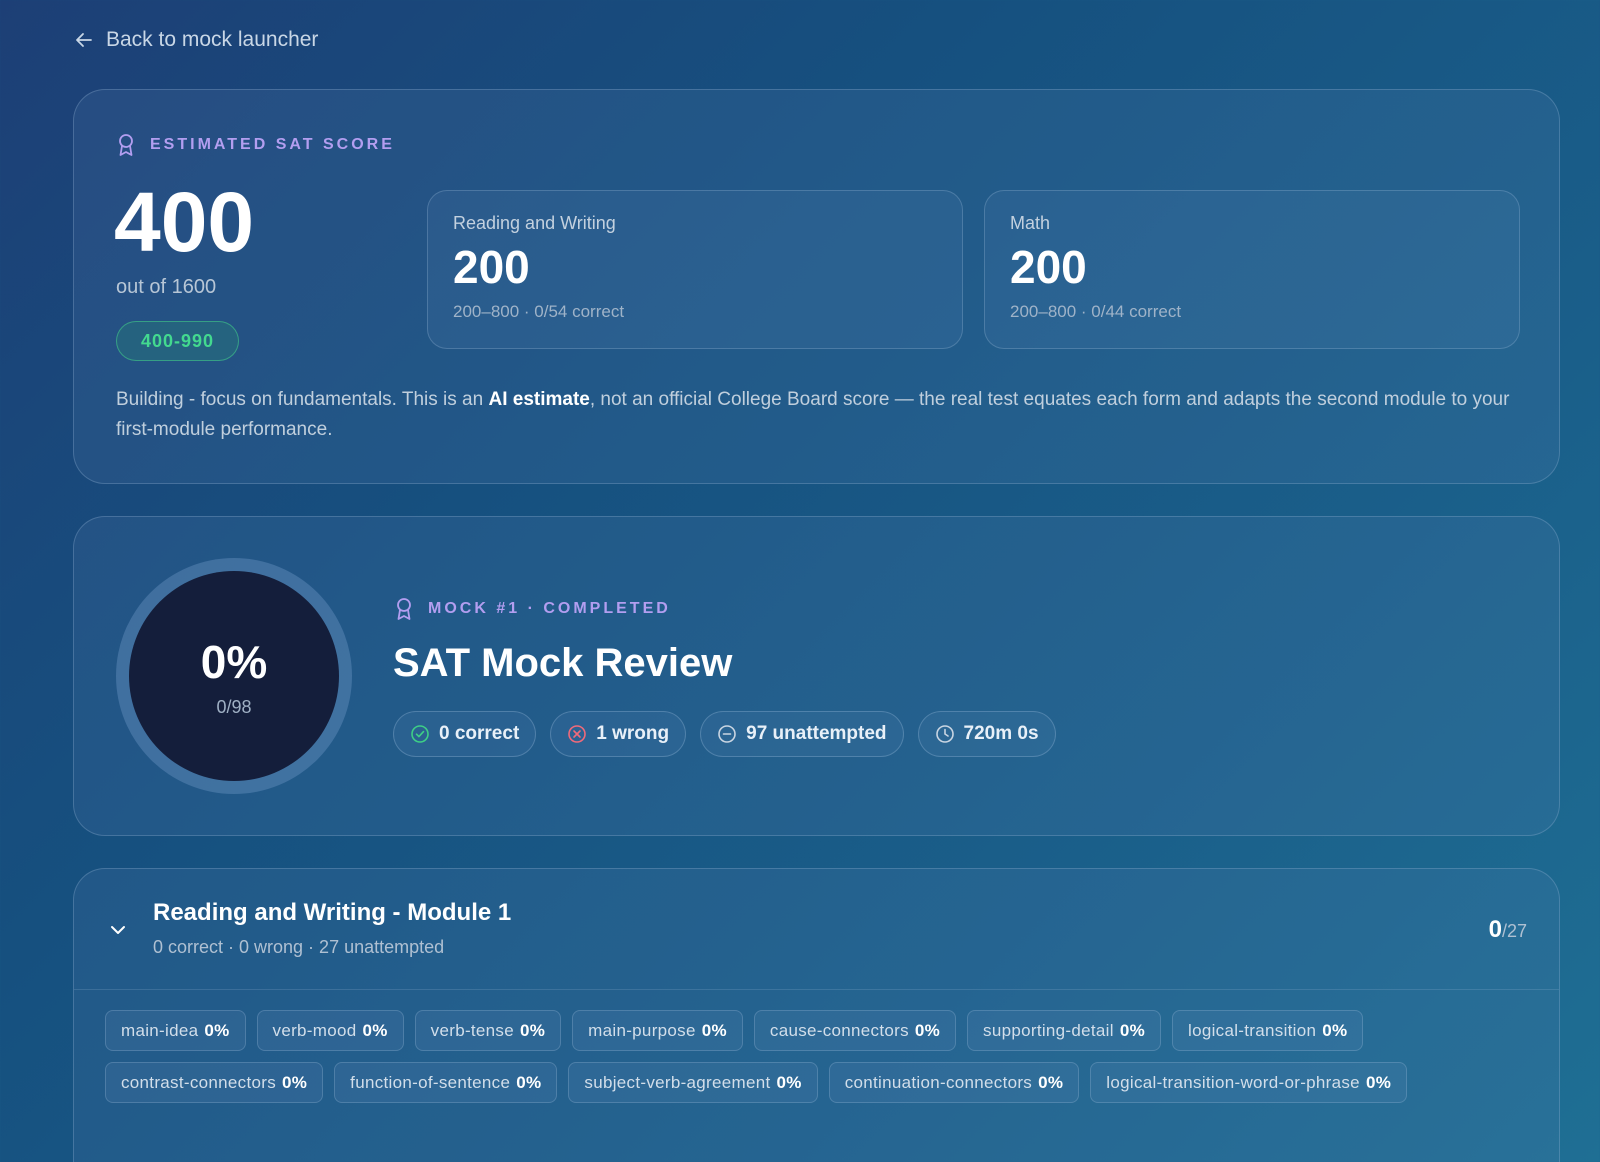 The height and width of the screenshot is (1162, 1600). What do you see at coordinates (563, 663) in the screenshot?
I see `mock-title: SAT Mock Review` at bounding box center [563, 663].